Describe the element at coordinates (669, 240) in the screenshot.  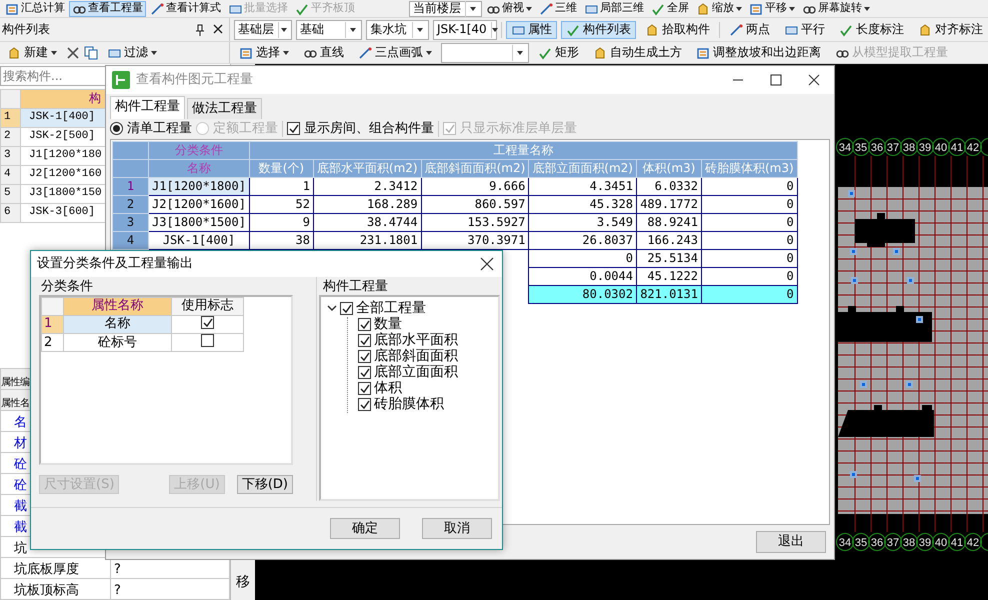
I see `table-cell: 166.243` at that location.